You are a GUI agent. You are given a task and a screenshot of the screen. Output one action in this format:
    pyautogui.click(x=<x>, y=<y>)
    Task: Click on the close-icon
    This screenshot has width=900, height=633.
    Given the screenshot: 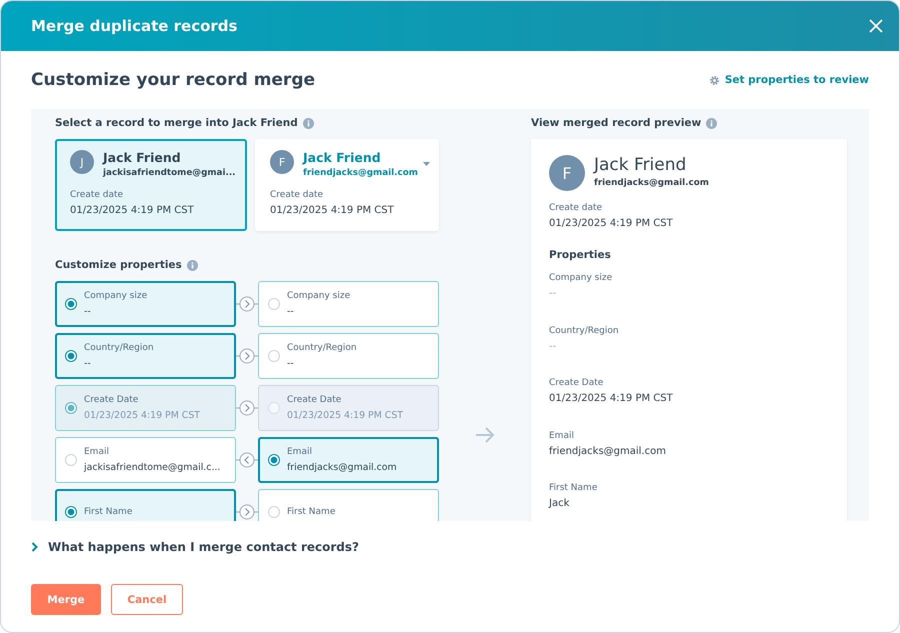 What is the action you would take?
    pyautogui.click(x=876, y=26)
    